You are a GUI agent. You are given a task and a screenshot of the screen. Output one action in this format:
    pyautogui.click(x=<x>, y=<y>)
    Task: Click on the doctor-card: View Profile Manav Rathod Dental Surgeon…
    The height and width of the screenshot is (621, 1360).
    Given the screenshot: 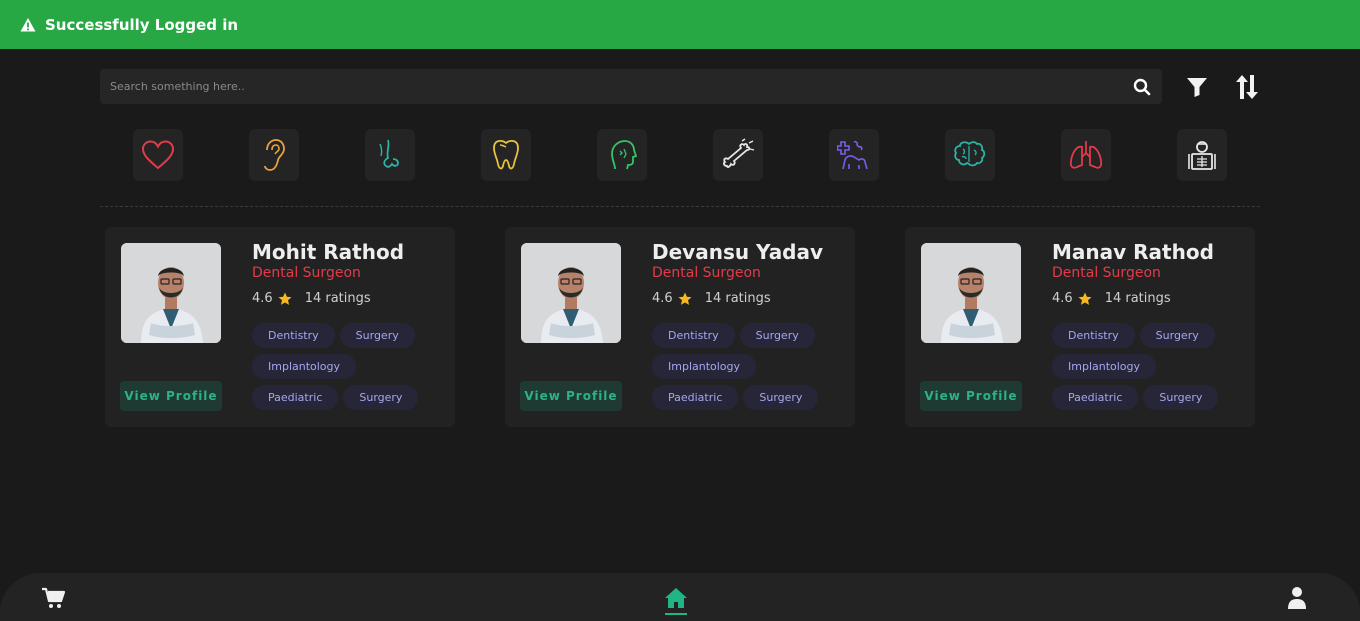 What is the action you would take?
    pyautogui.click(x=1080, y=327)
    